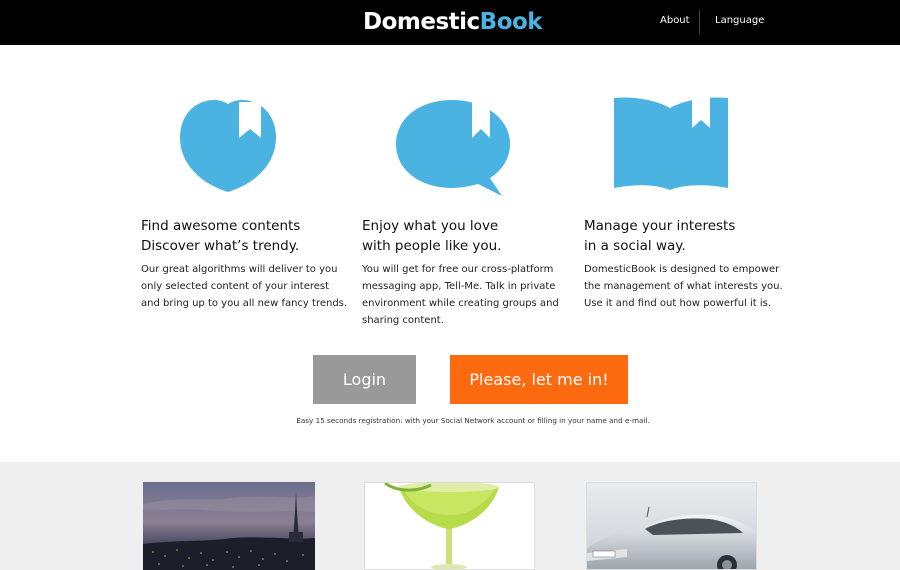 Image resolution: width=900 pixels, height=570 pixels. I want to click on cocktail-glass-photo, so click(449, 526).